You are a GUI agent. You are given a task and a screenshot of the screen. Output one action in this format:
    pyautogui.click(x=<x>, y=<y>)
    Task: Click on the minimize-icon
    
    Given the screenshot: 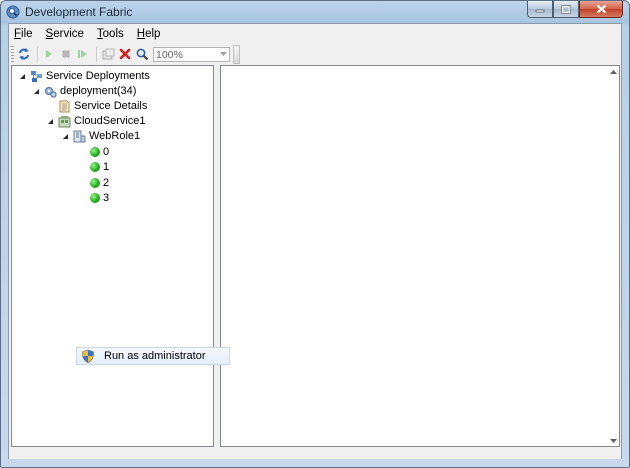 What is the action you would take?
    pyautogui.click(x=540, y=11)
    